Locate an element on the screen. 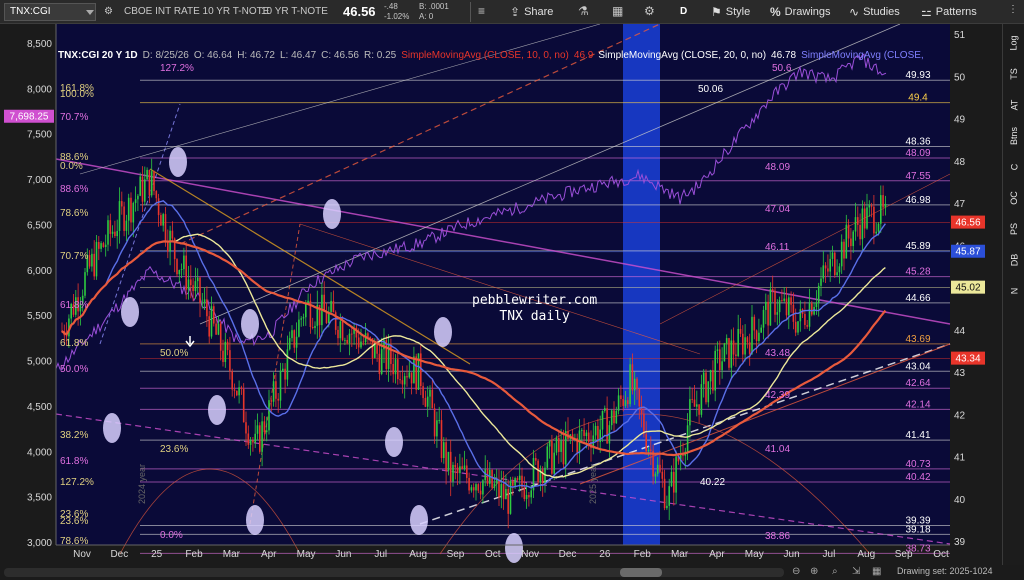 This screenshot has width=1024, height=580. gear-icon: ⚙ is located at coordinates (108, 11).